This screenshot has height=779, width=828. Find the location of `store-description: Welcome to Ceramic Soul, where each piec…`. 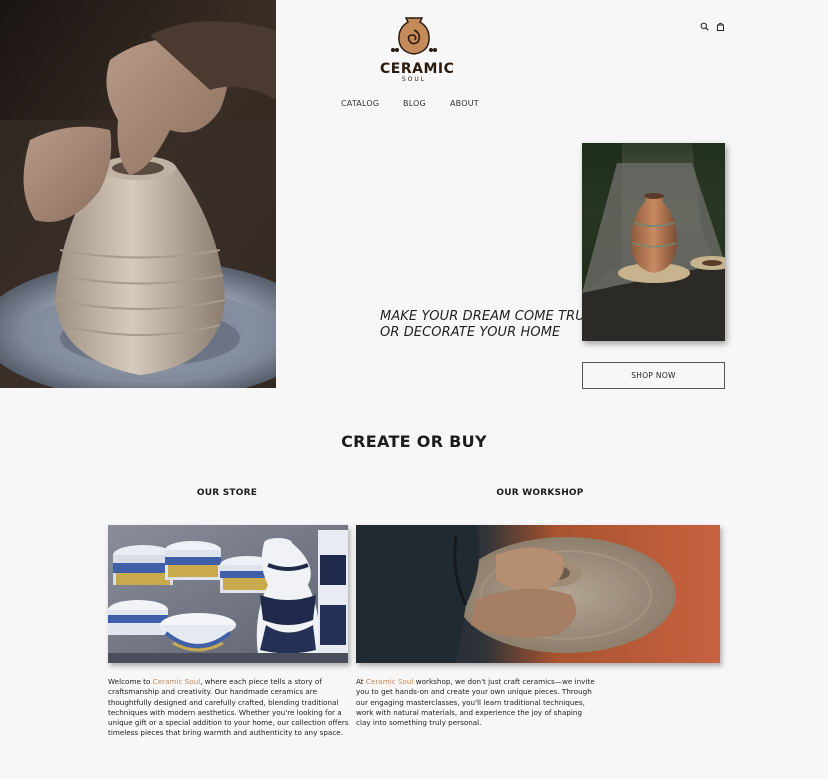

store-description: Welcome to Ceramic Soul, where each piec… is located at coordinates (229, 708).